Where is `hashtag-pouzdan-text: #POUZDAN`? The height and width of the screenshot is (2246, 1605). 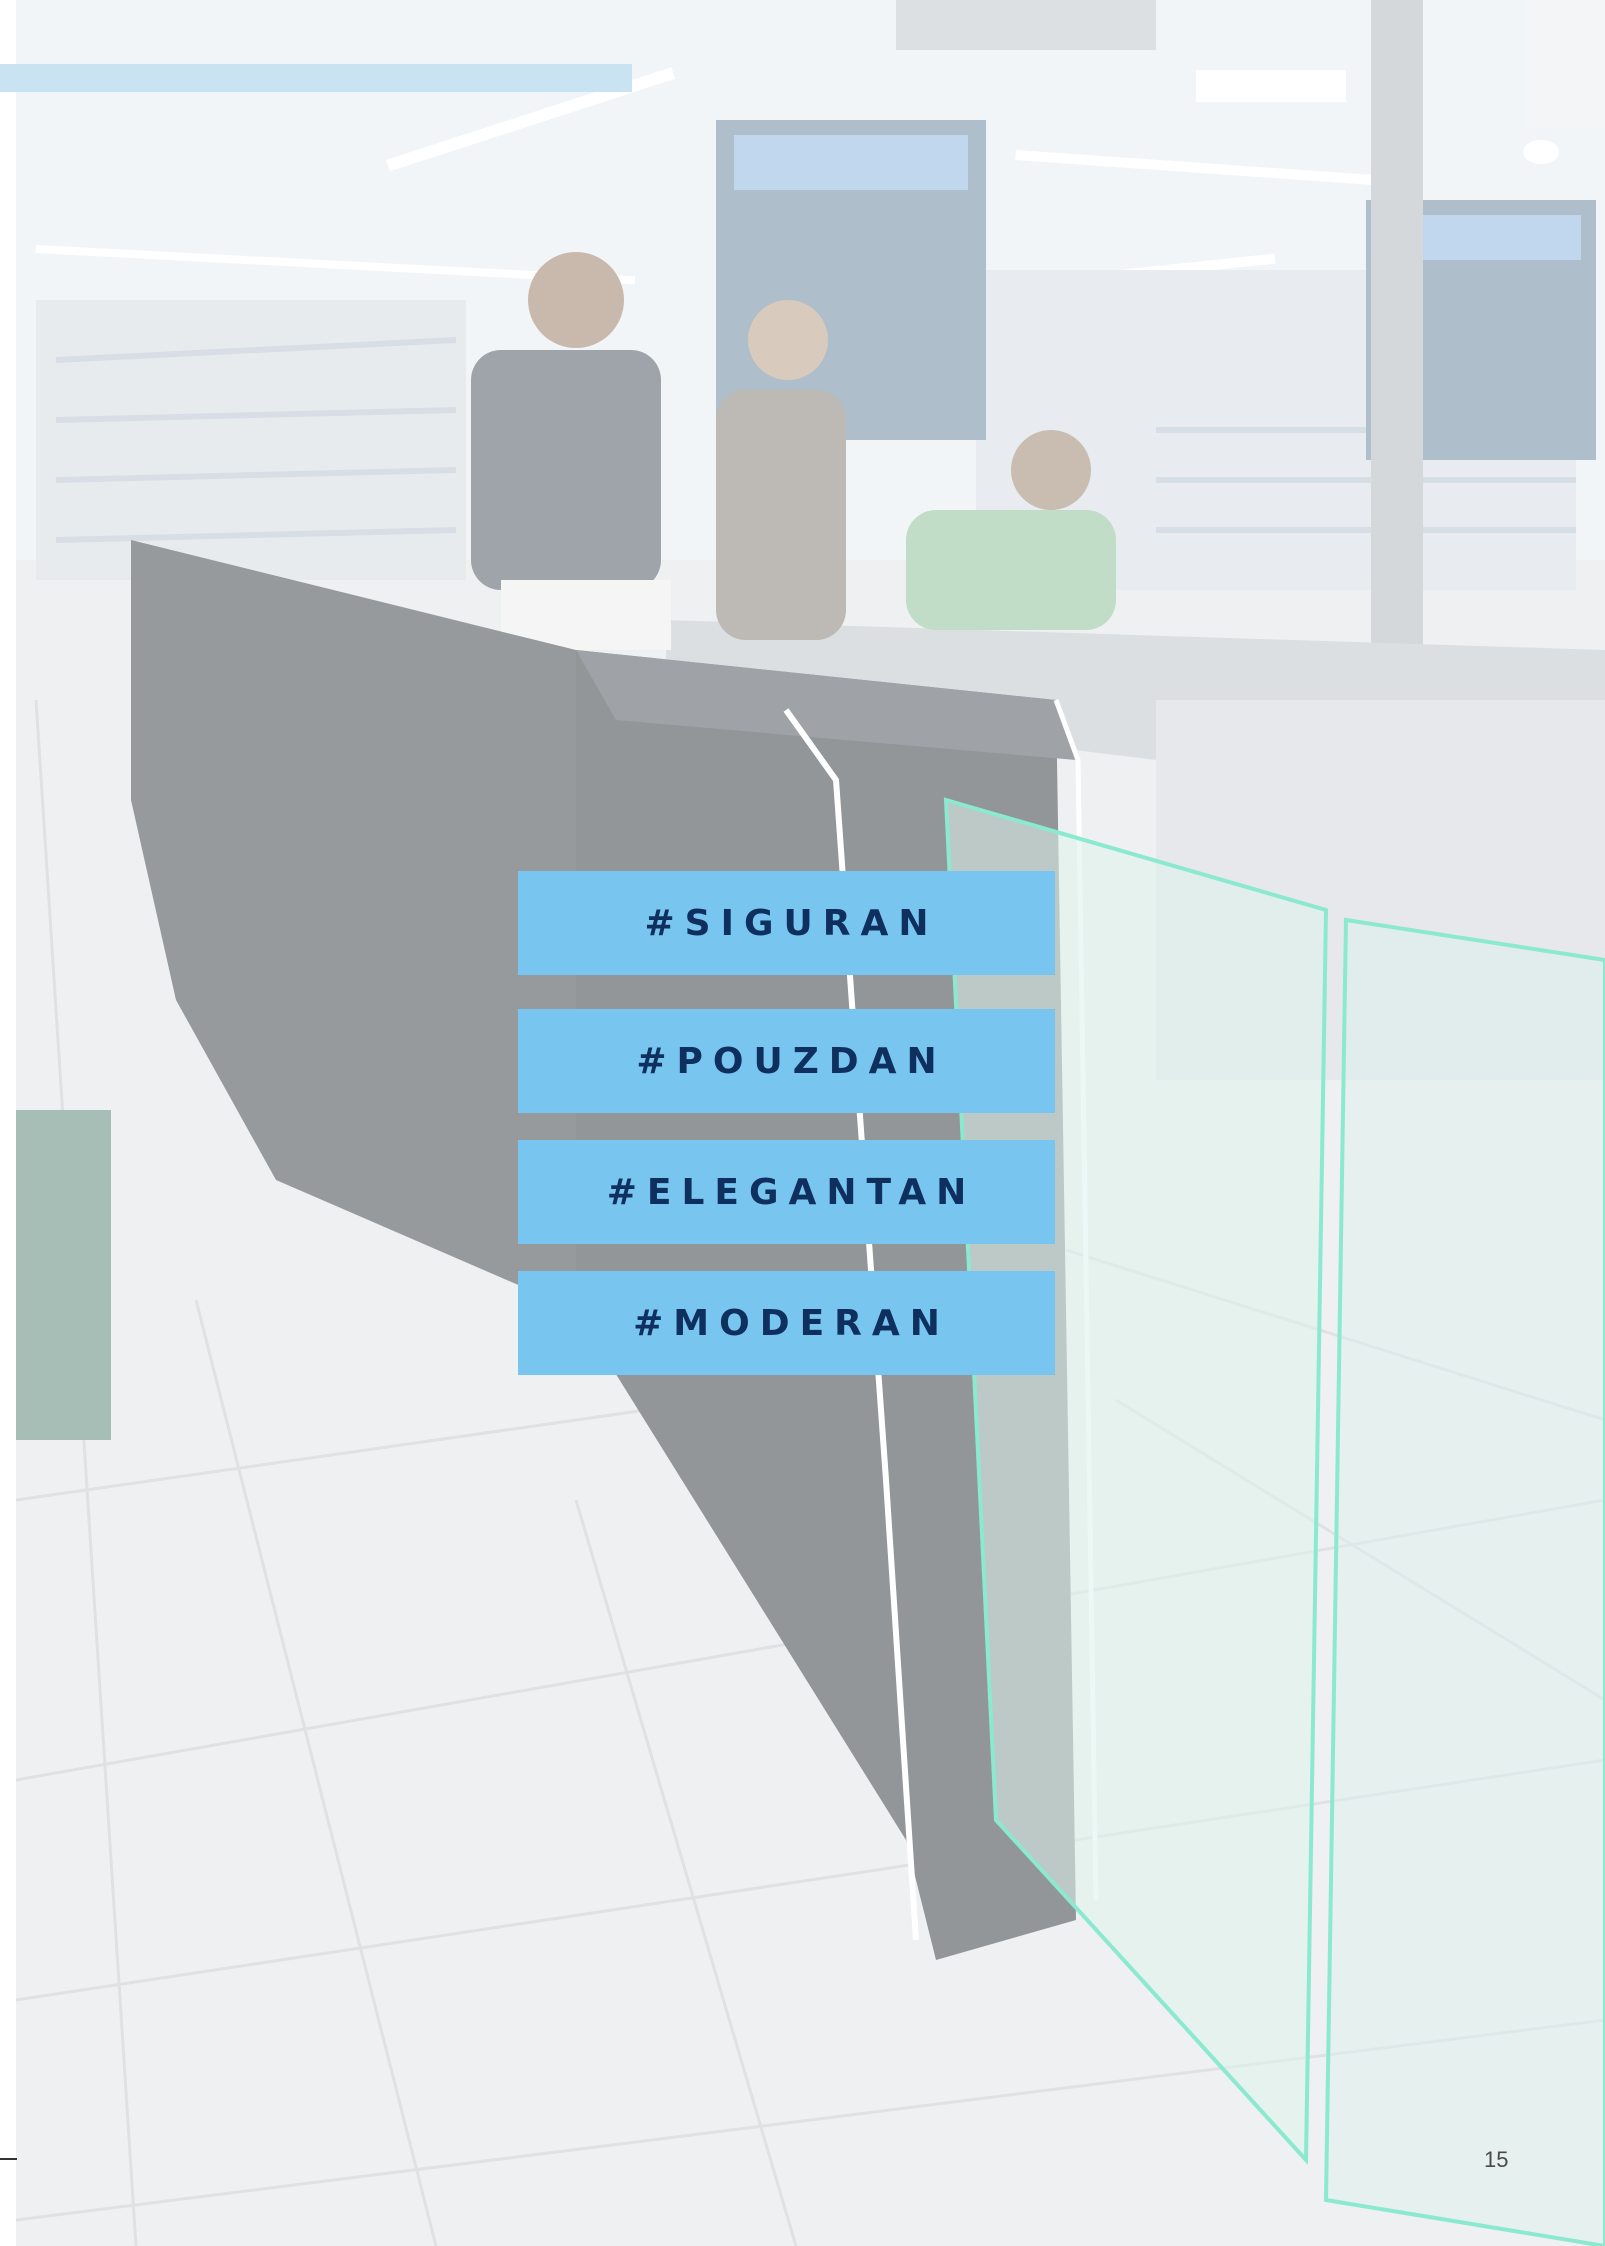
hashtag-pouzdan-text: #POUZDAN is located at coordinates (791, 1061).